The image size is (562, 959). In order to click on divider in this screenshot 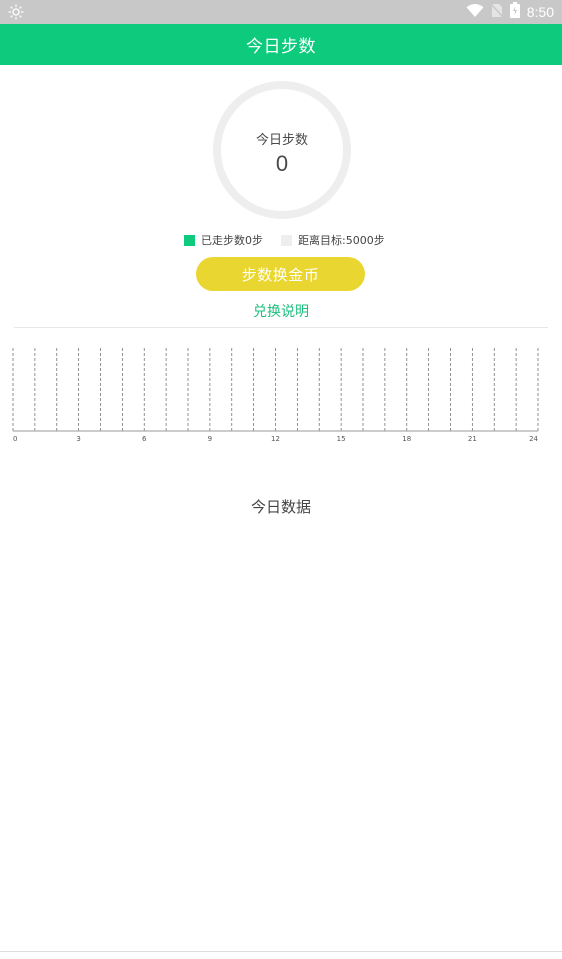, I will do `click(281, 327)`.